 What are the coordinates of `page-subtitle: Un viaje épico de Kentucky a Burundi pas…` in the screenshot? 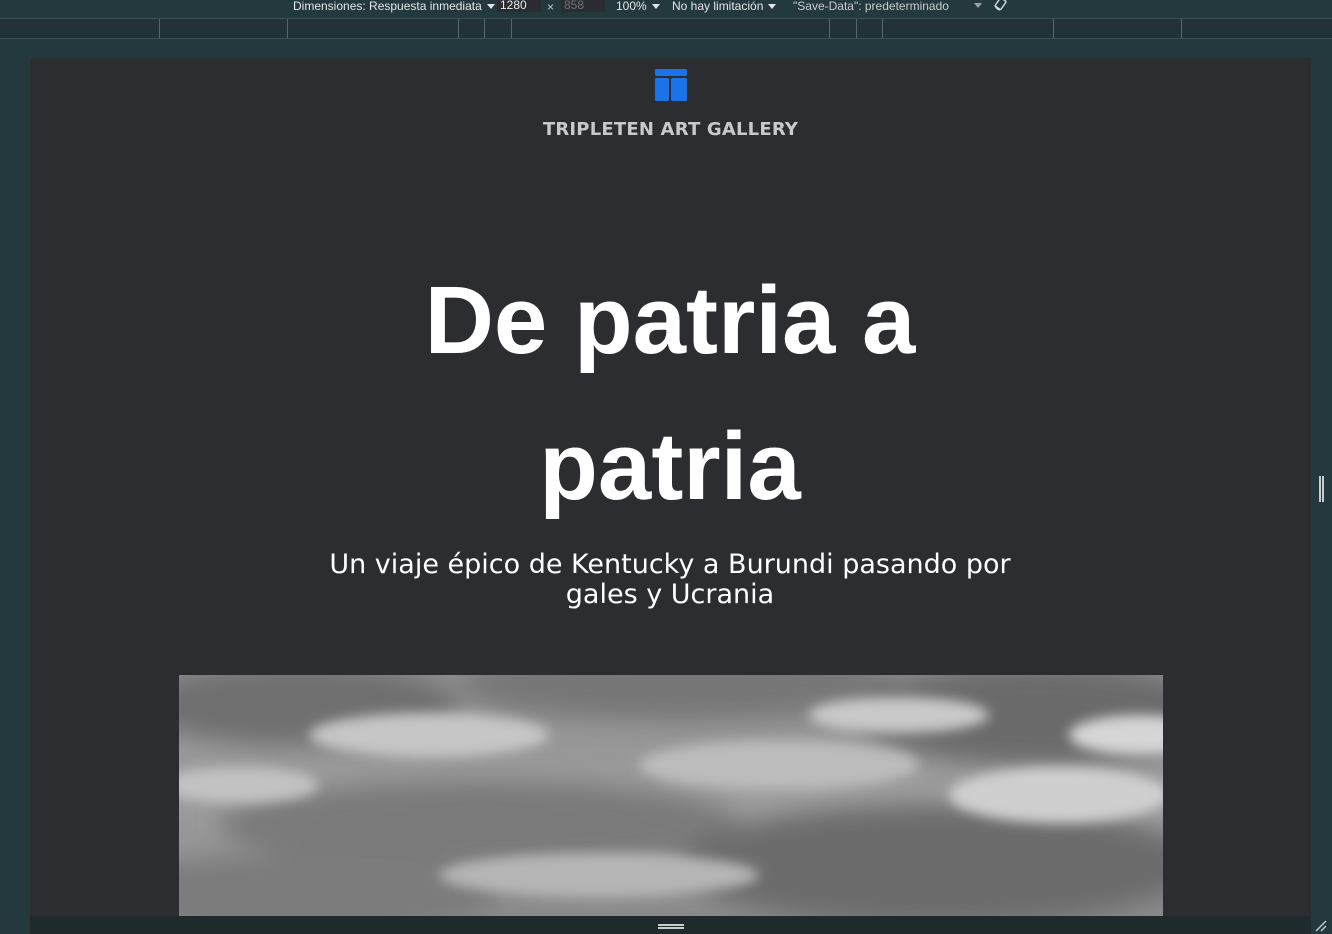 It's located at (670, 580).